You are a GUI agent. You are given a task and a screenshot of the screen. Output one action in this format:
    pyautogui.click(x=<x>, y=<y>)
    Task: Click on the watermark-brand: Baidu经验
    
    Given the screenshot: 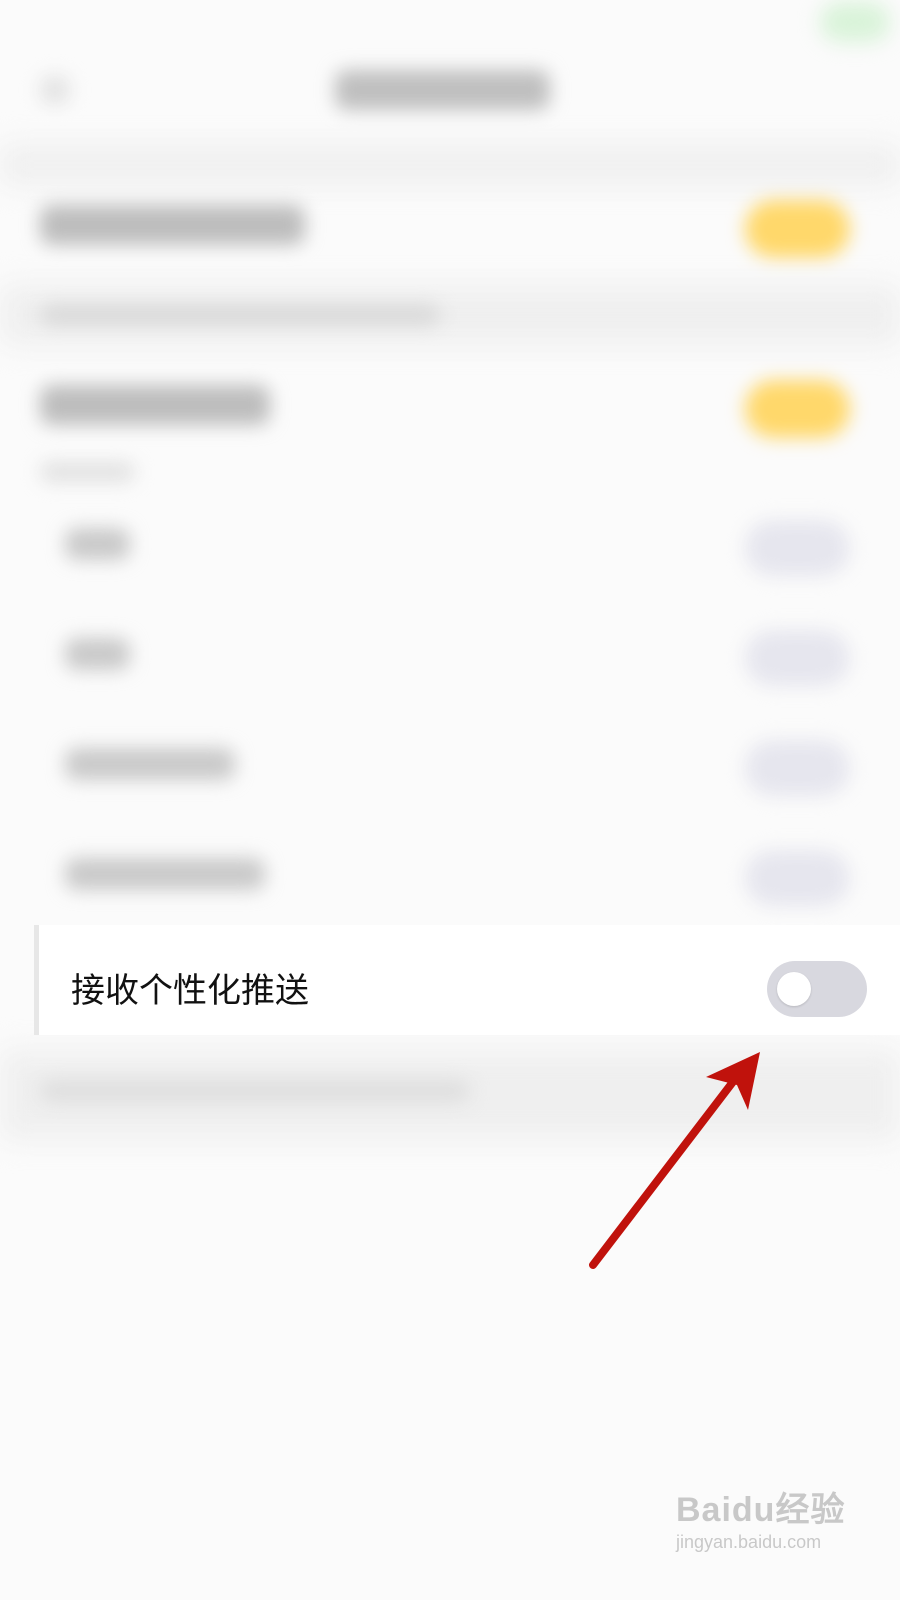 What is the action you would take?
    pyautogui.click(x=761, y=1510)
    